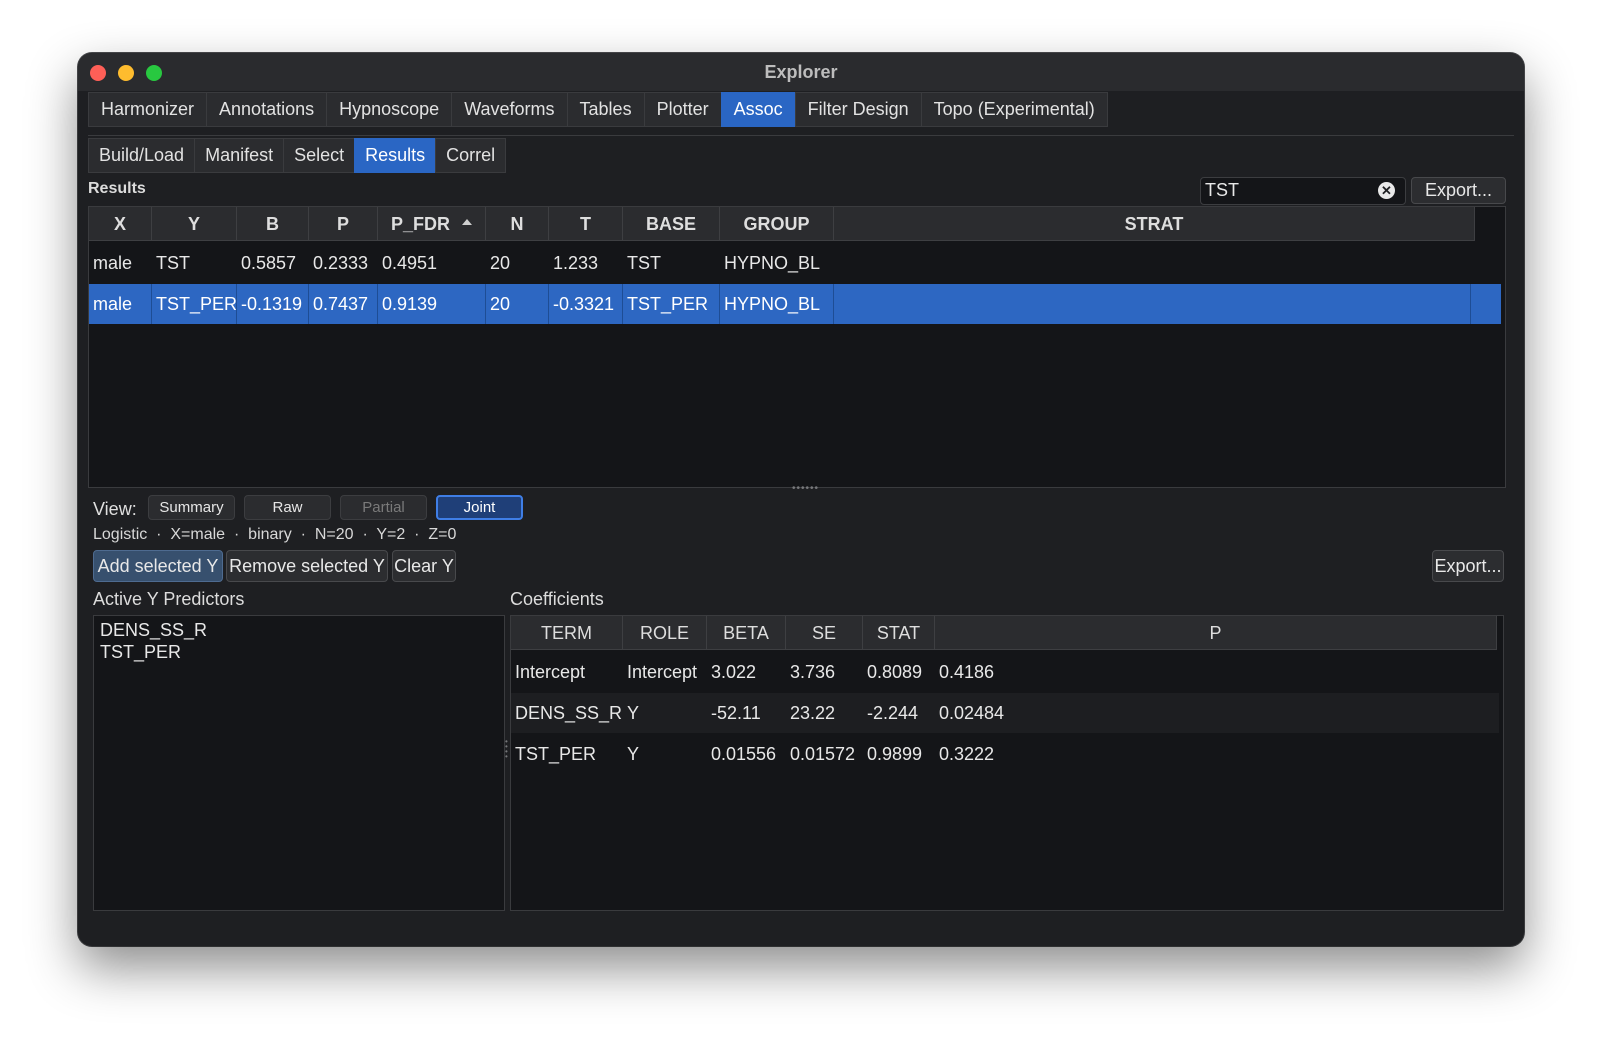  Describe the element at coordinates (895, 672) in the screenshot. I see `cell-stat: 0.8089` at that location.